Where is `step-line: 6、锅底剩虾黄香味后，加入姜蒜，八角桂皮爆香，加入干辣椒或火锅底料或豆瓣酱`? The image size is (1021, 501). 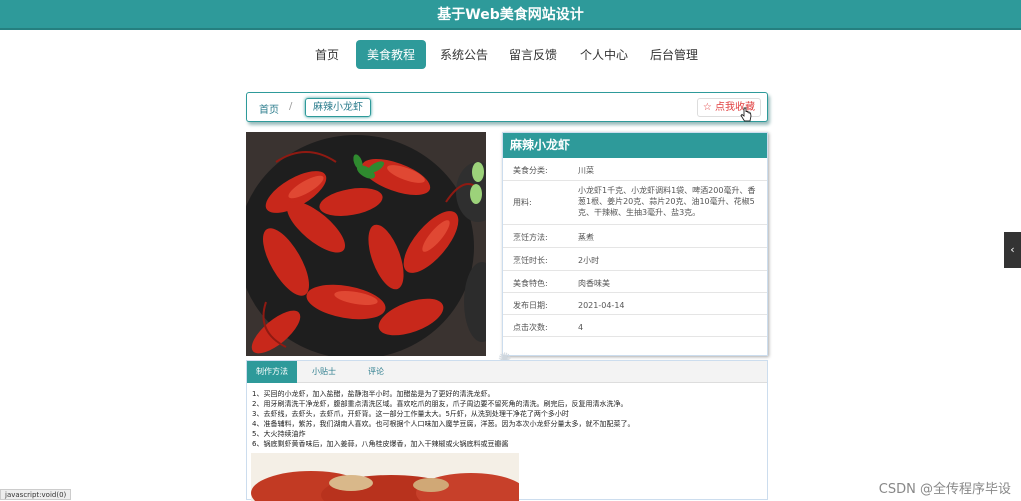
step-line: 6、锅底剩虾黄香味后，加入姜蒜，八角桂皮爆香，加入干辣椒或火锅底料或豆瓣酱 is located at coordinates (380, 444).